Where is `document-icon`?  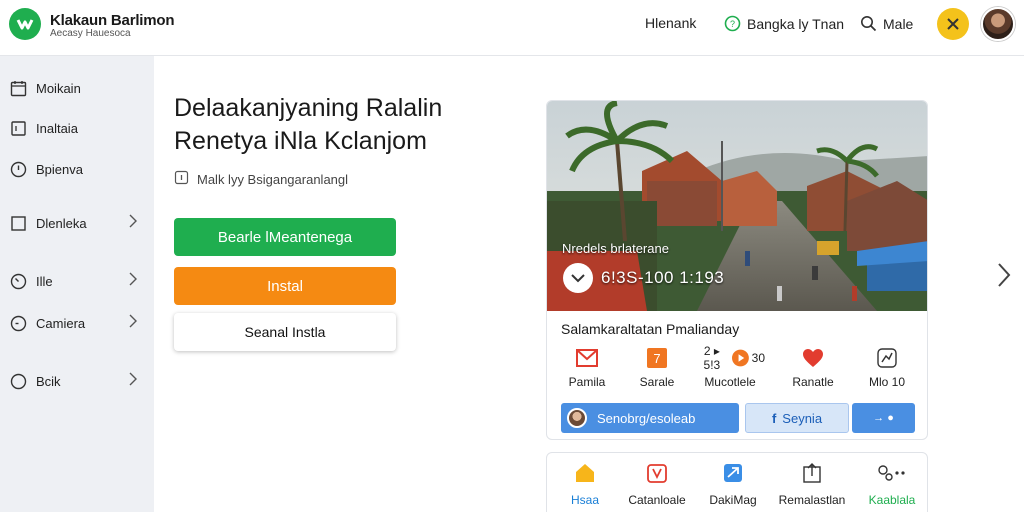 document-icon is located at coordinates (18, 128).